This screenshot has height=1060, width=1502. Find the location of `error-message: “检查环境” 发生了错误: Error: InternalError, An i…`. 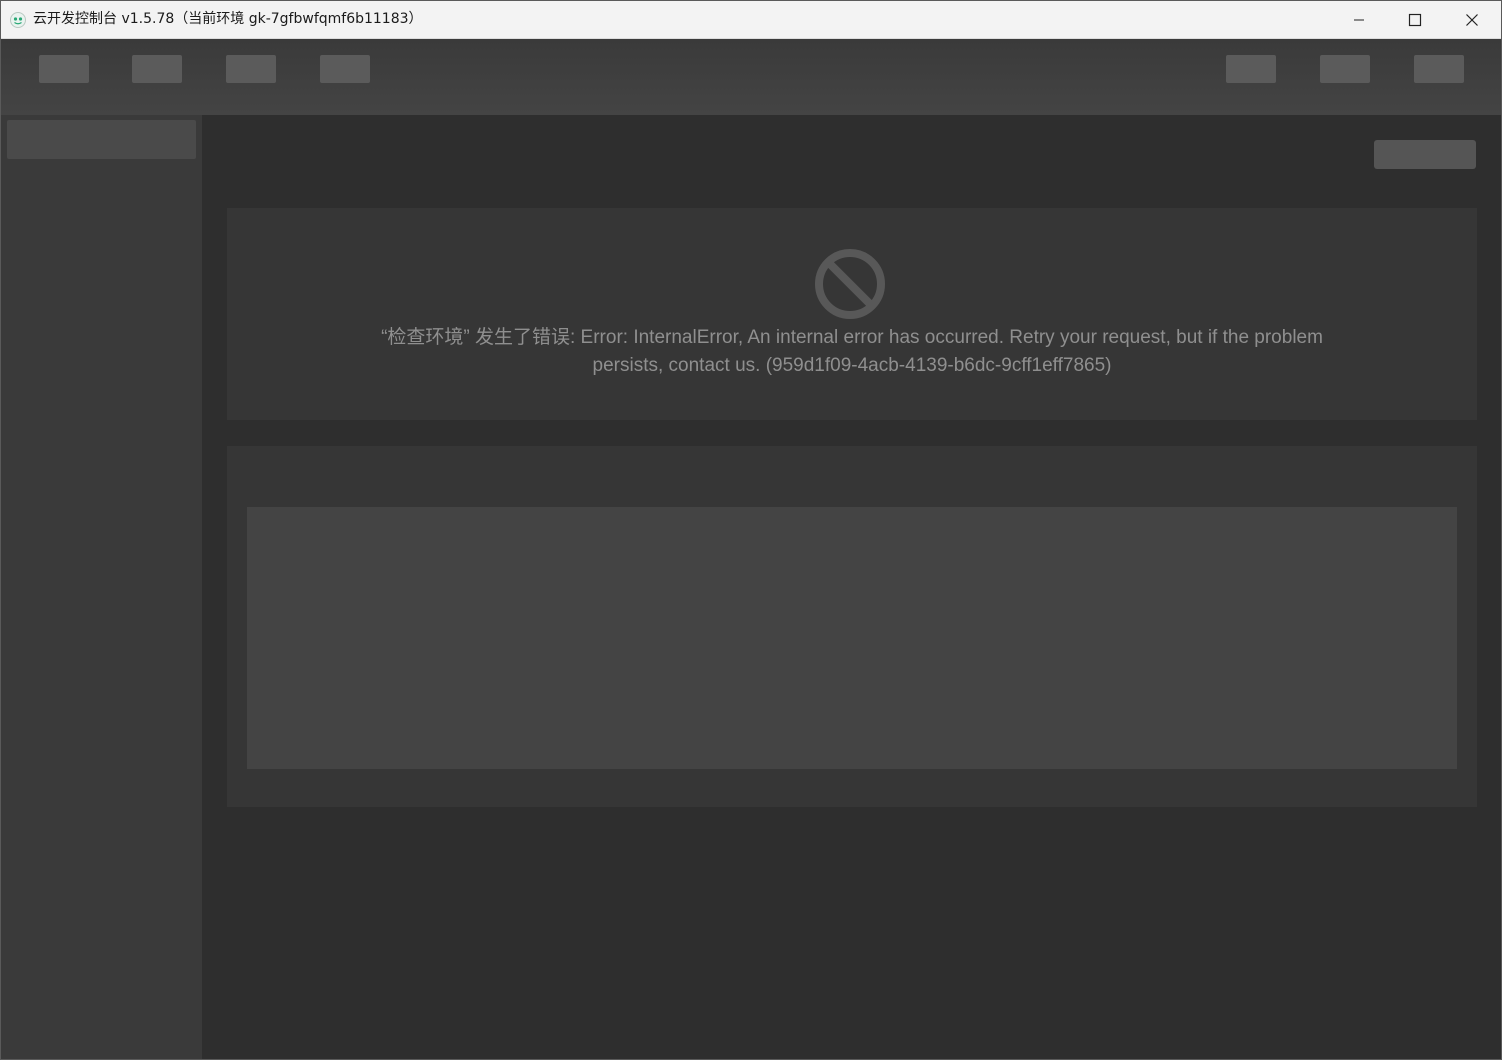

error-message: “检查环境” 发生了错误: Error: InternalError, An i… is located at coordinates (852, 351).